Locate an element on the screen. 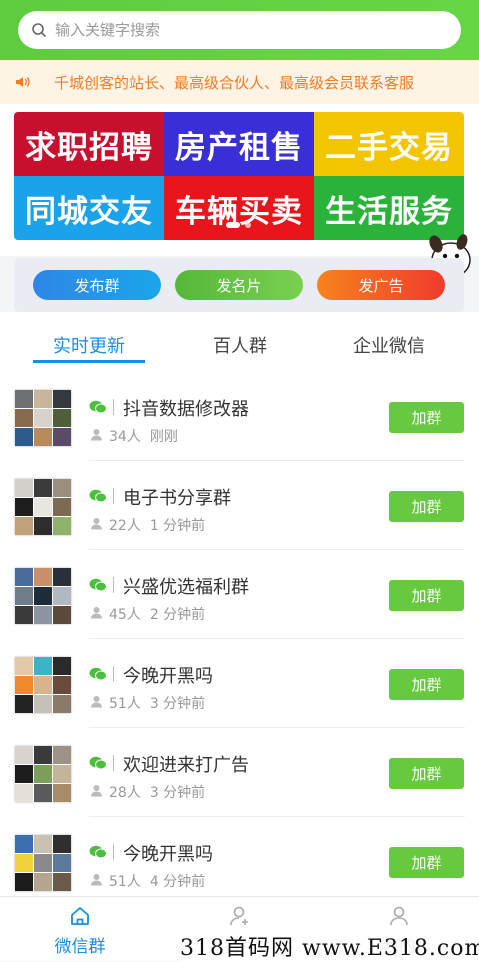 Image resolution: width=479 pixels, height=962 pixels. group-meta: 28人 3 分钟前 is located at coordinates (157, 792).